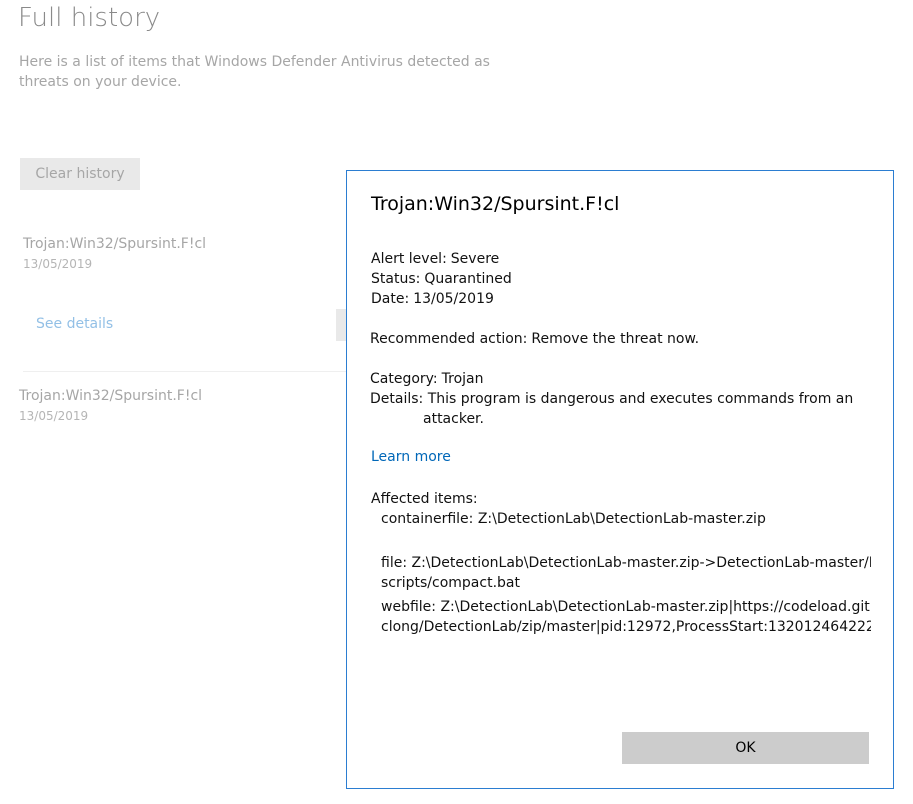  I want to click on recommended-action-label: Recommended action:, so click(449, 339).